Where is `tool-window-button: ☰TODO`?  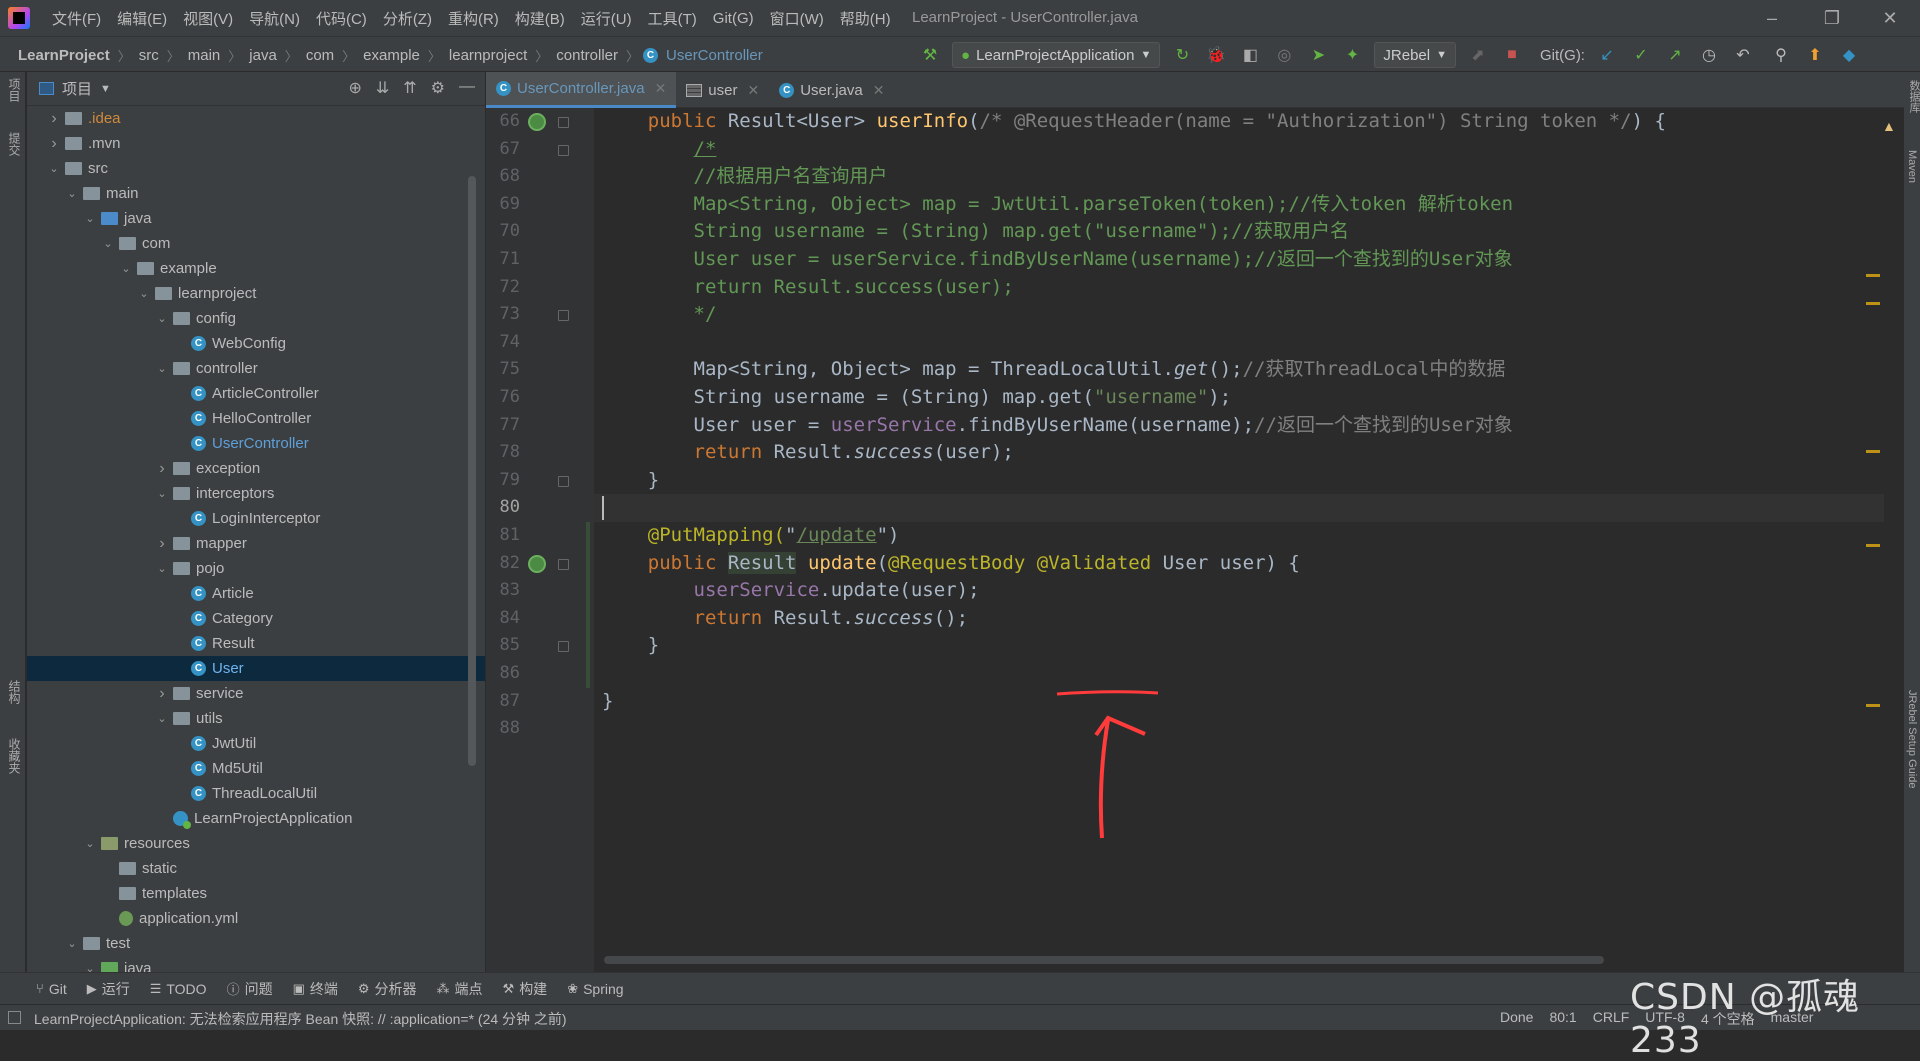 tool-window-button: ☰TODO is located at coordinates (178, 989).